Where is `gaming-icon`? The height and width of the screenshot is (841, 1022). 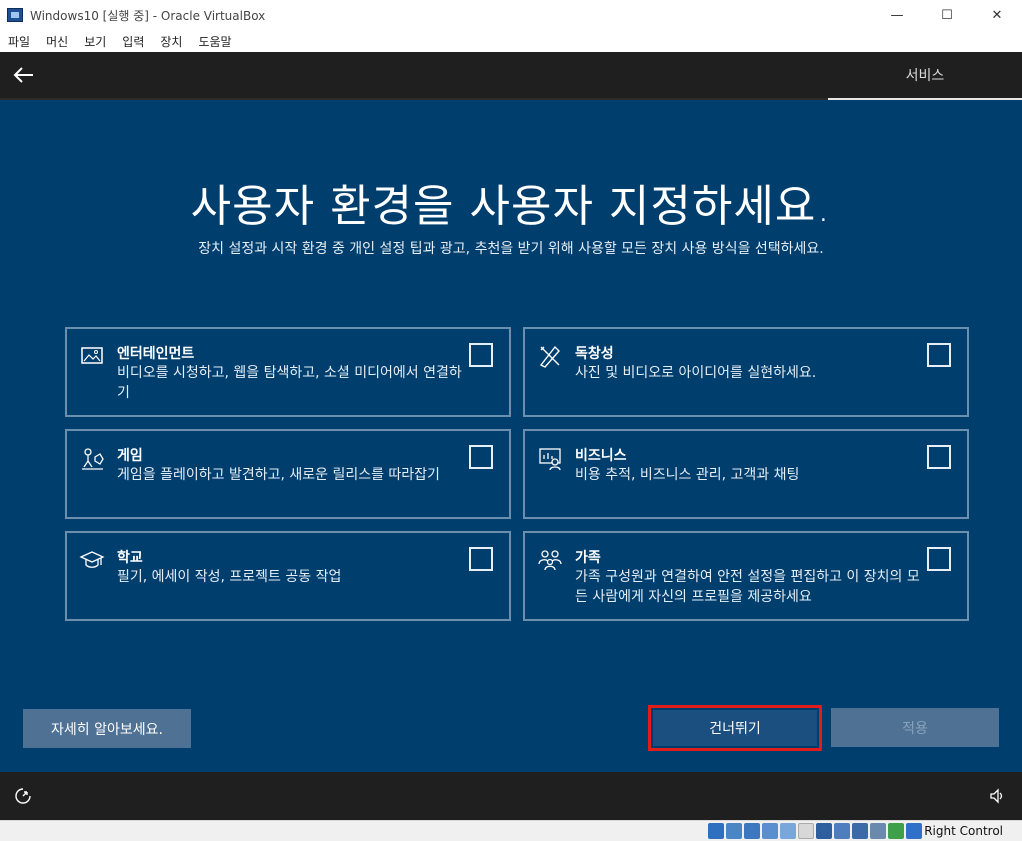 gaming-icon is located at coordinates (93, 459).